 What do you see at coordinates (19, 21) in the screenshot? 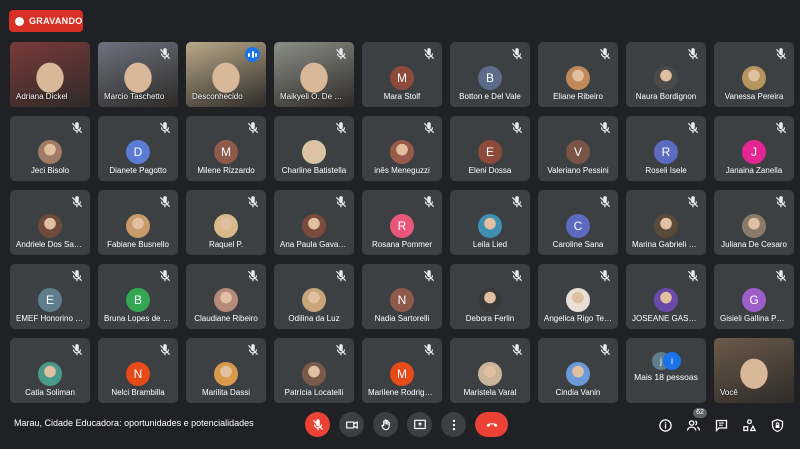
I see `recording-dot-icon` at bounding box center [19, 21].